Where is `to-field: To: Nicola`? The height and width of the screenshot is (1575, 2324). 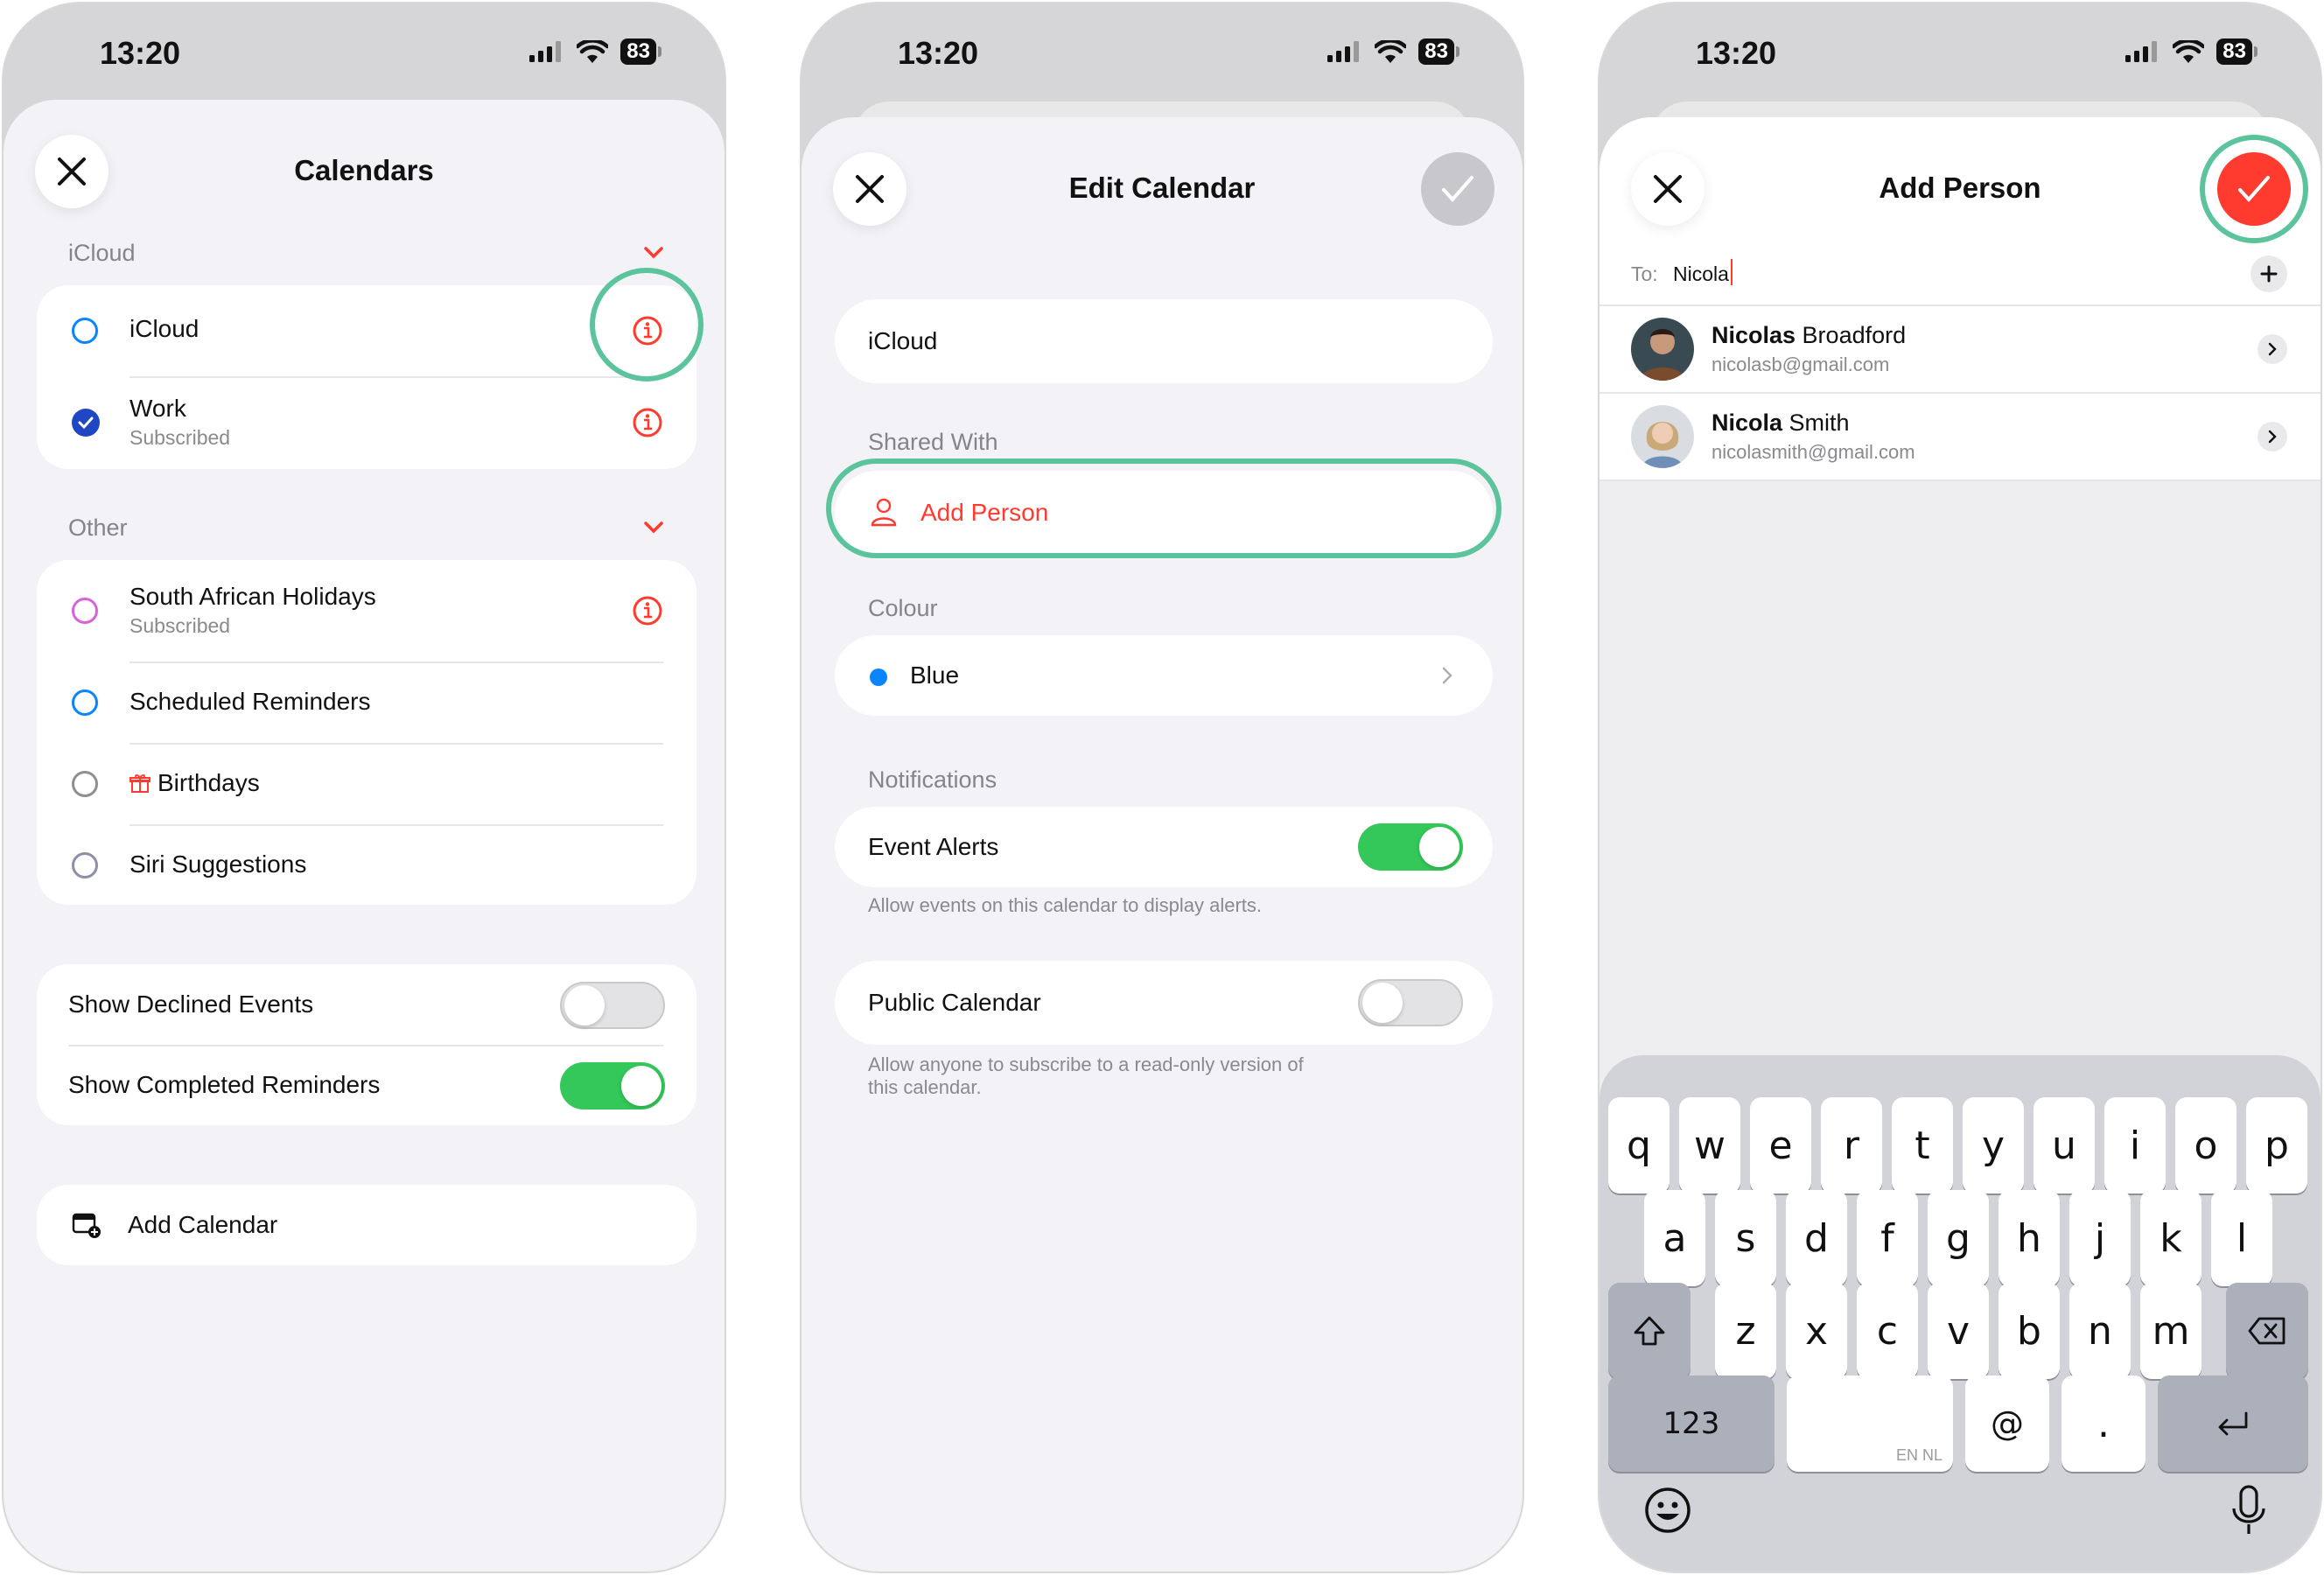 to-field: To: Nicola is located at coordinates (1960, 276).